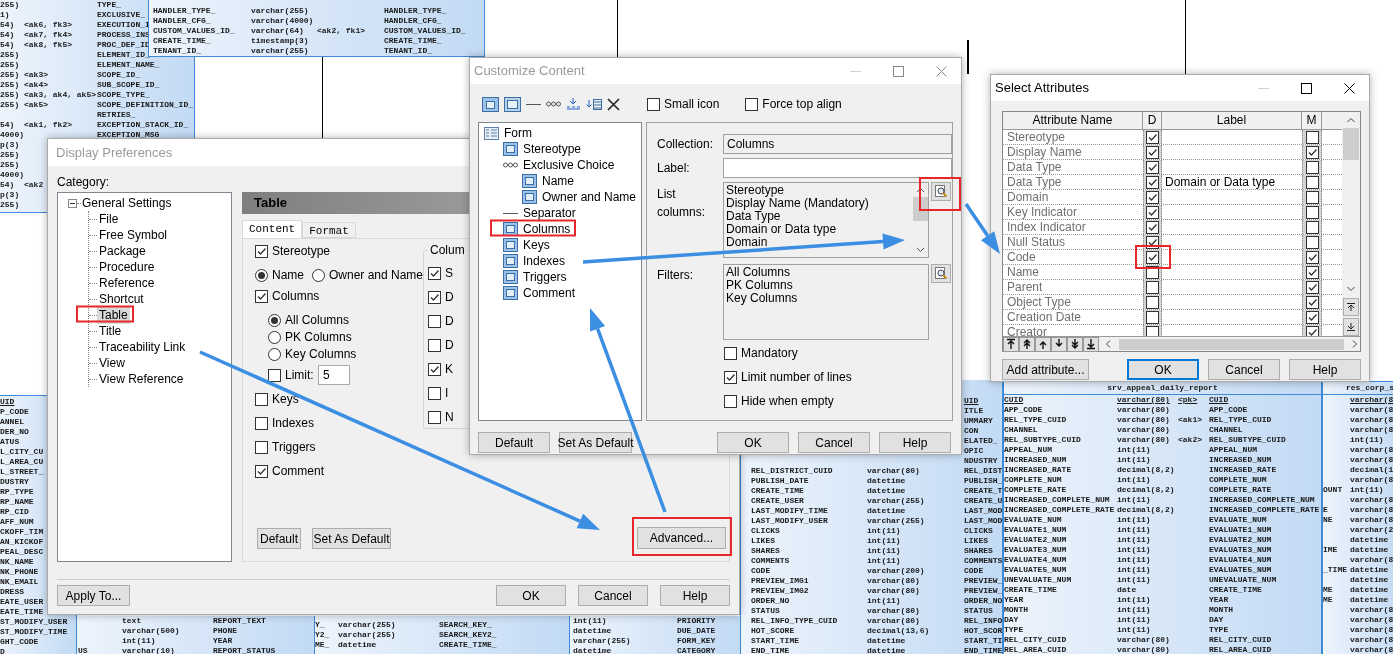 The width and height of the screenshot is (1393, 654). Describe the element at coordinates (133, 235) in the screenshot. I see `tree-item: Free Symbol` at that location.